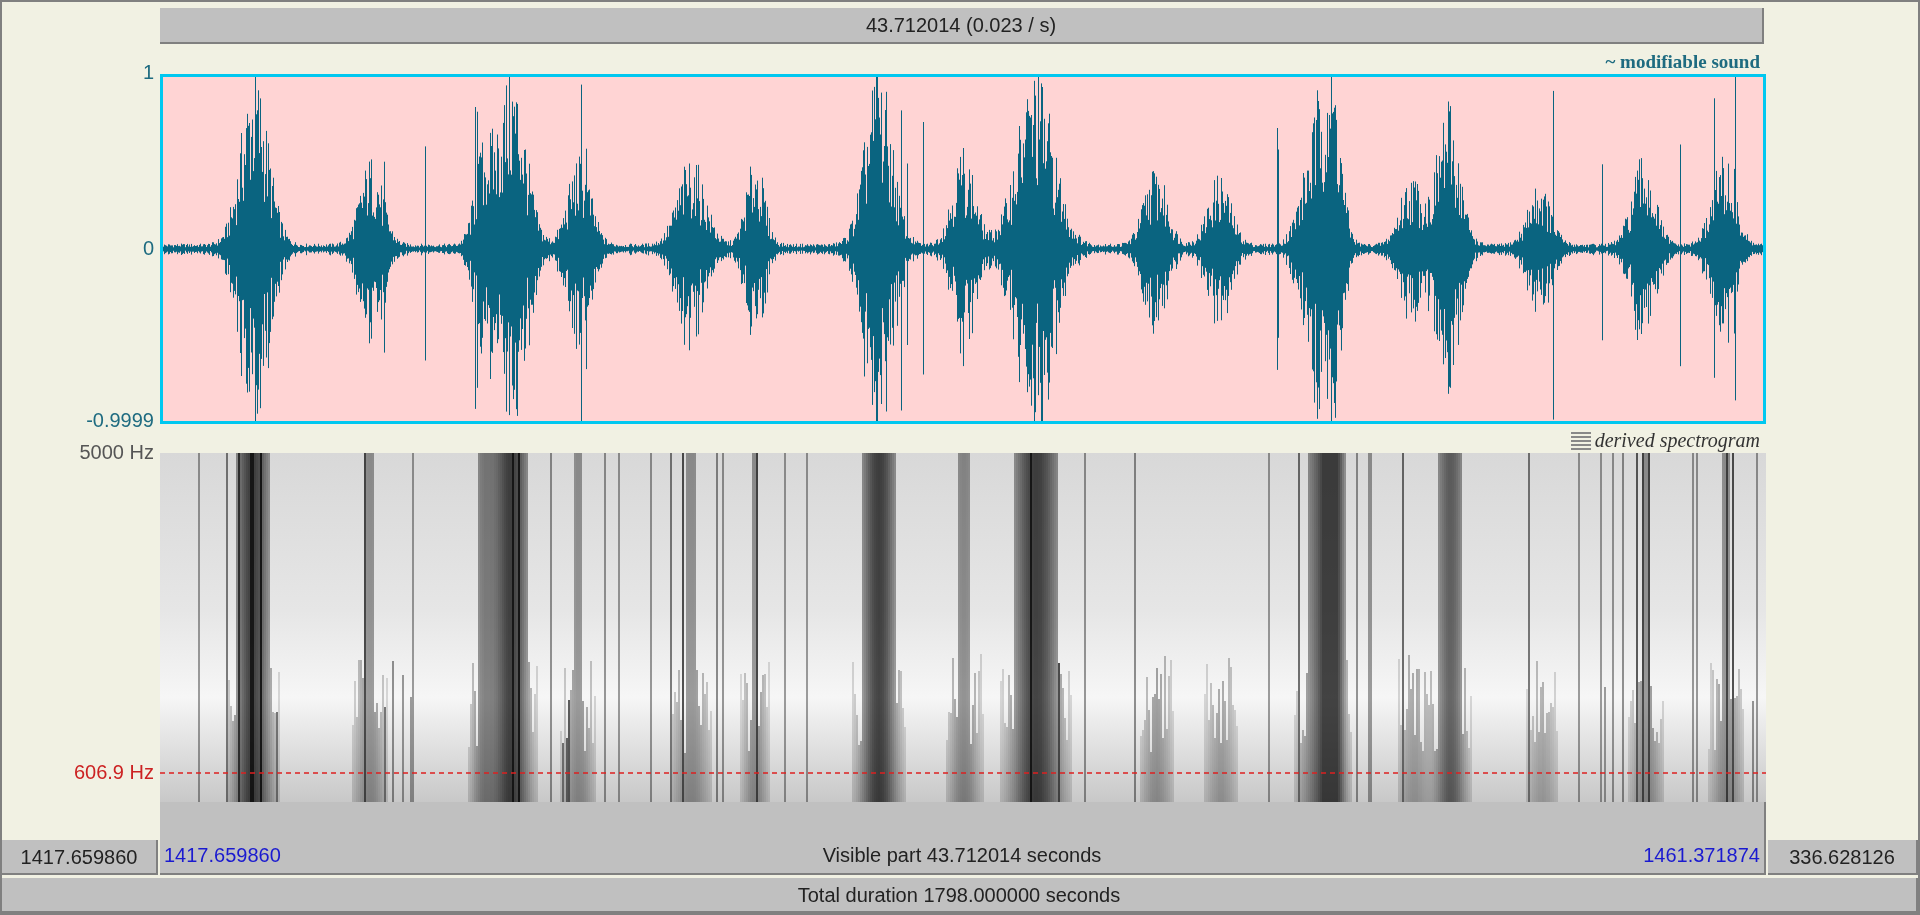  Describe the element at coordinates (962, 26) in the screenshot. I see `selection-bar: 43.712014 (0.023 / s)` at that location.